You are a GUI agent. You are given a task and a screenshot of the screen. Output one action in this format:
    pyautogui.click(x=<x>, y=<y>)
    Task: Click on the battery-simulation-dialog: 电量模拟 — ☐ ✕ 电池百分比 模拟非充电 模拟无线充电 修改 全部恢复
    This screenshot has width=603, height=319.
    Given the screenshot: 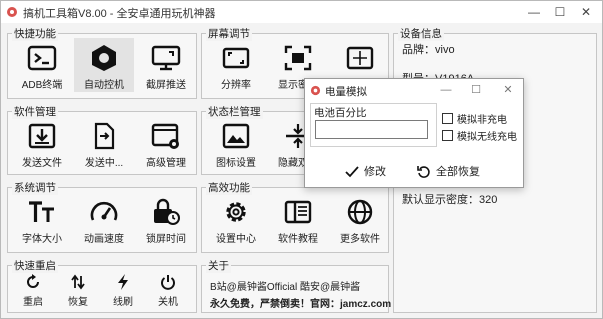 What is the action you would take?
    pyautogui.click(x=414, y=133)
    